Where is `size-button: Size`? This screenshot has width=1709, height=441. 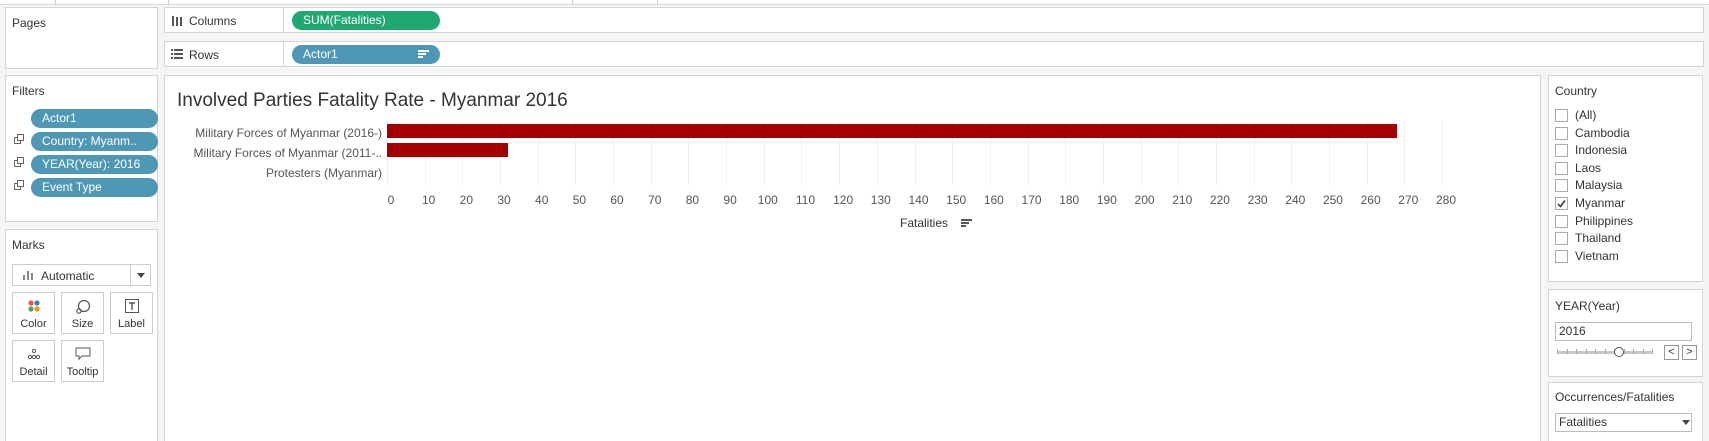
size-button: Size is located at coordinates (82, 313).